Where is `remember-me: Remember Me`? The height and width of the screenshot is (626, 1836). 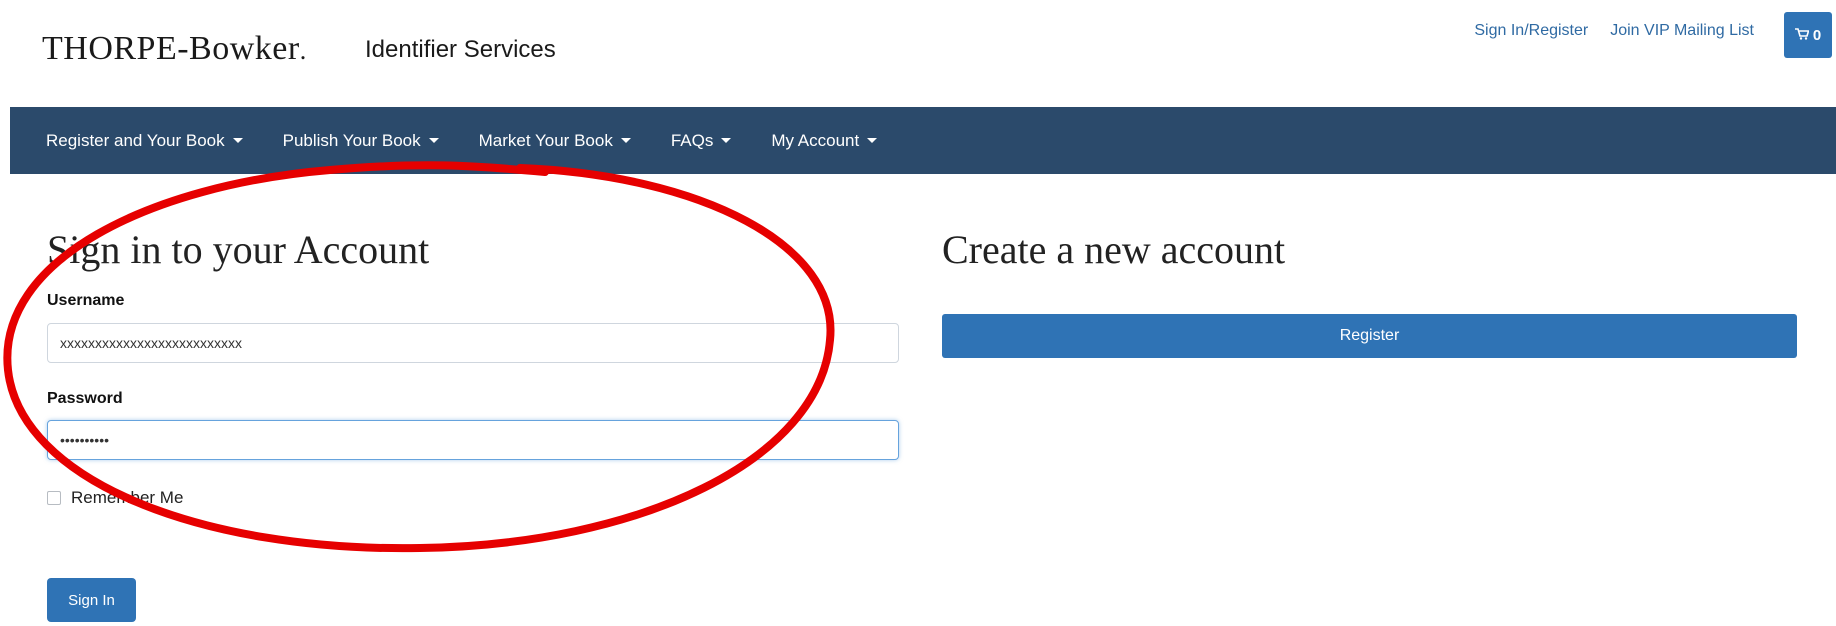
remember-me: Remember Me is located at coordinates (115, 498).